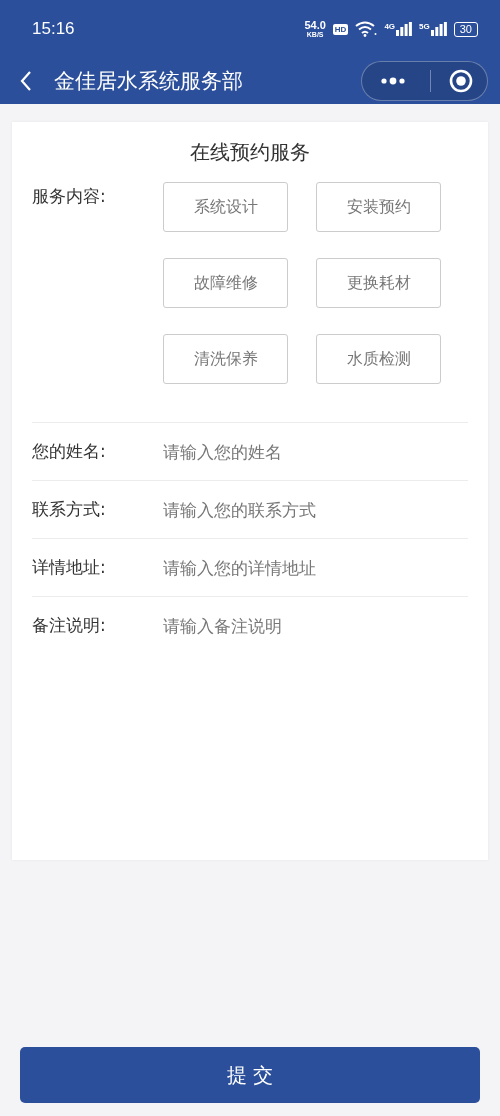 The image size is (500, 1116). I want to click on battery-icon: 30, so click(465, 29).